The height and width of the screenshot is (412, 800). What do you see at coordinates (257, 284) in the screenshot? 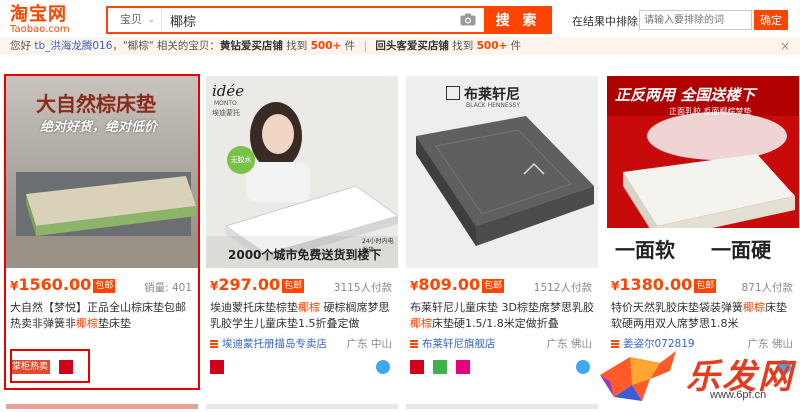
I see `price: ¥297.00 包邮` at bounding box center [257, 284].